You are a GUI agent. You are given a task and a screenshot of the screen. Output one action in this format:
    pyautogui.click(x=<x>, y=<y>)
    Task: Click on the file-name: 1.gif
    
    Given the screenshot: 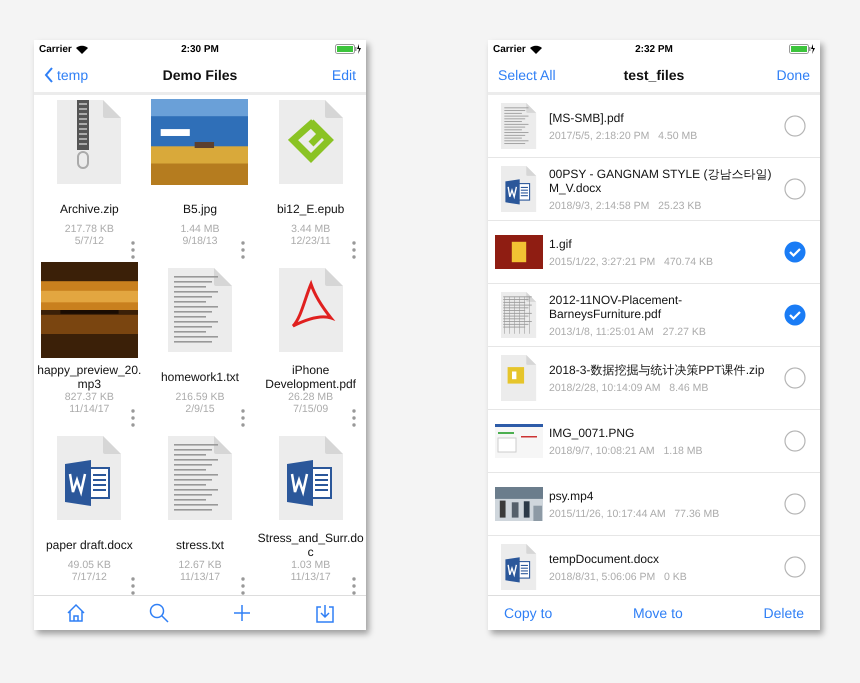 What is the action you would take?
    pyautogui.click(x=663, y=243)
    